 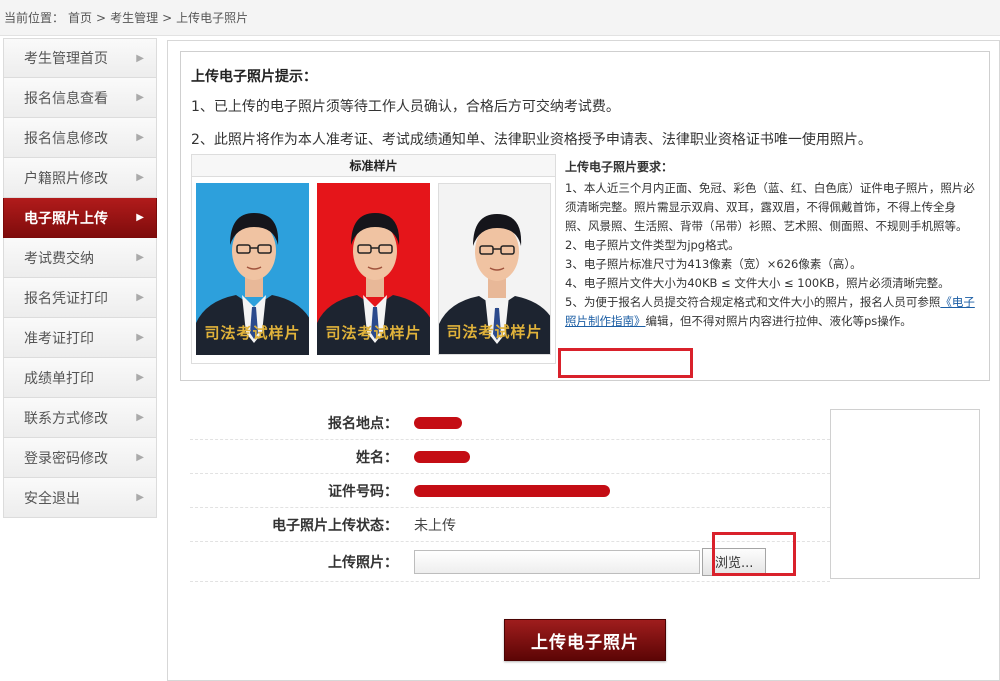 I want to click on breadcrumb-home-link: 首页, so click(x=80, y=17).